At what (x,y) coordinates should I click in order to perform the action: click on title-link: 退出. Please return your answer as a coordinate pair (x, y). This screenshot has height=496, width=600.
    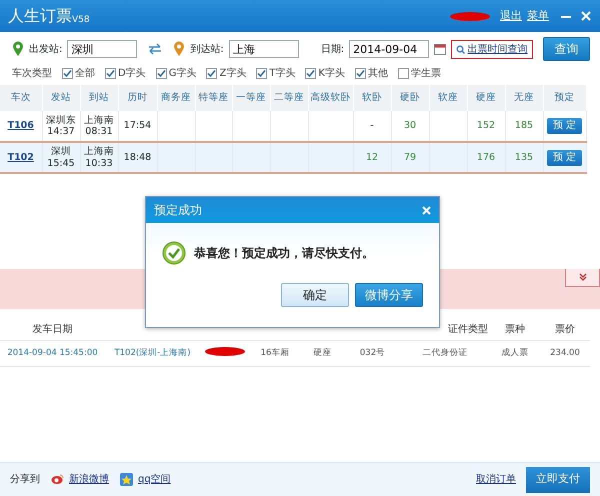
    Looking at the image, I should click on (511, 16).